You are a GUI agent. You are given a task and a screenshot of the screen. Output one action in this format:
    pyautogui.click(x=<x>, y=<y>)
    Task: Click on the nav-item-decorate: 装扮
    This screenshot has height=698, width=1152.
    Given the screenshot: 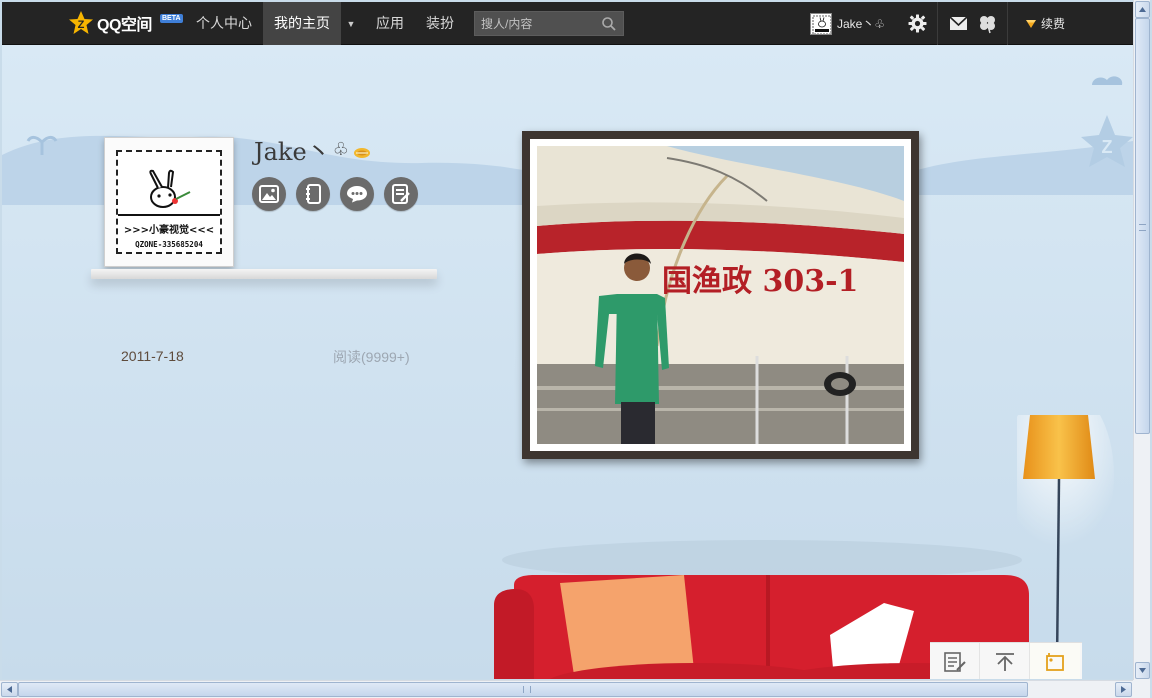 What is the action you would take?
    pyautogui.click(x=440, y=23)
    